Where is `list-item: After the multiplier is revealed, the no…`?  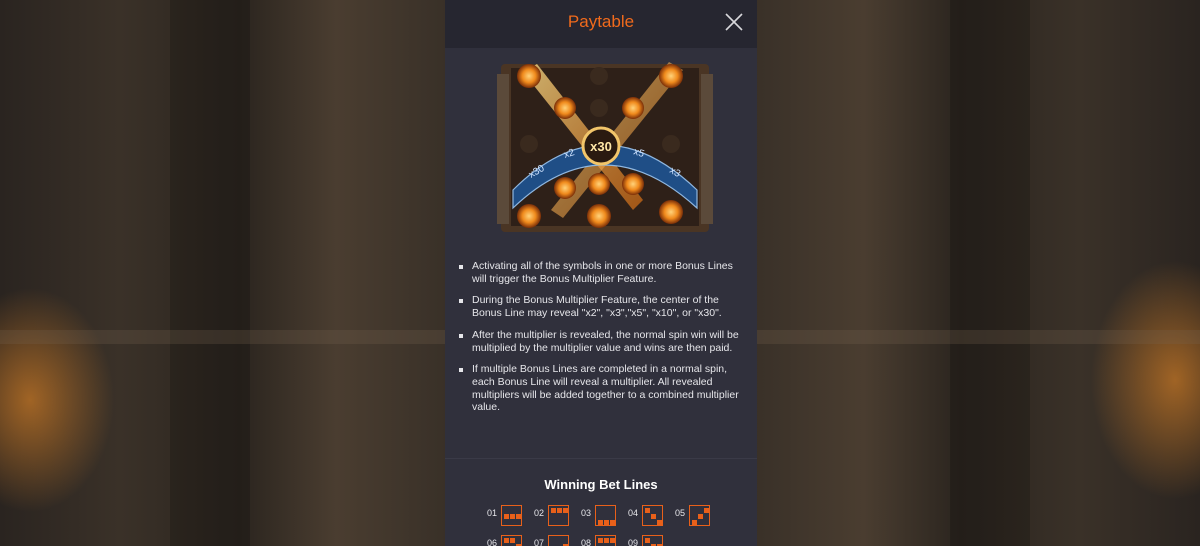 list-item: After the multiplier is revealed, the no… is located at coordinates (602, 341).